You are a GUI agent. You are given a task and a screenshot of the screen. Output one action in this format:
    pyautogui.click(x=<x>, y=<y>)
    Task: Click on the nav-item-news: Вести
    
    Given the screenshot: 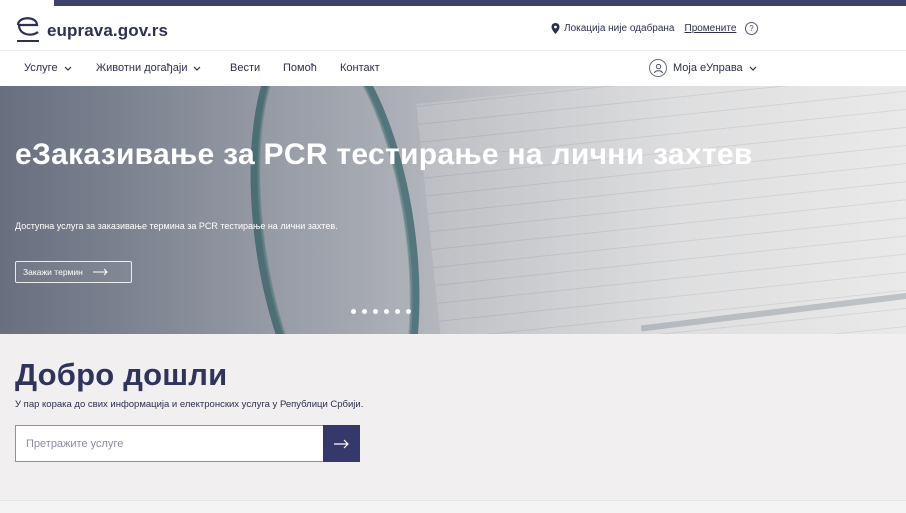 What is the action you would take?
    pyautogui.click(x=245, y=68)
    